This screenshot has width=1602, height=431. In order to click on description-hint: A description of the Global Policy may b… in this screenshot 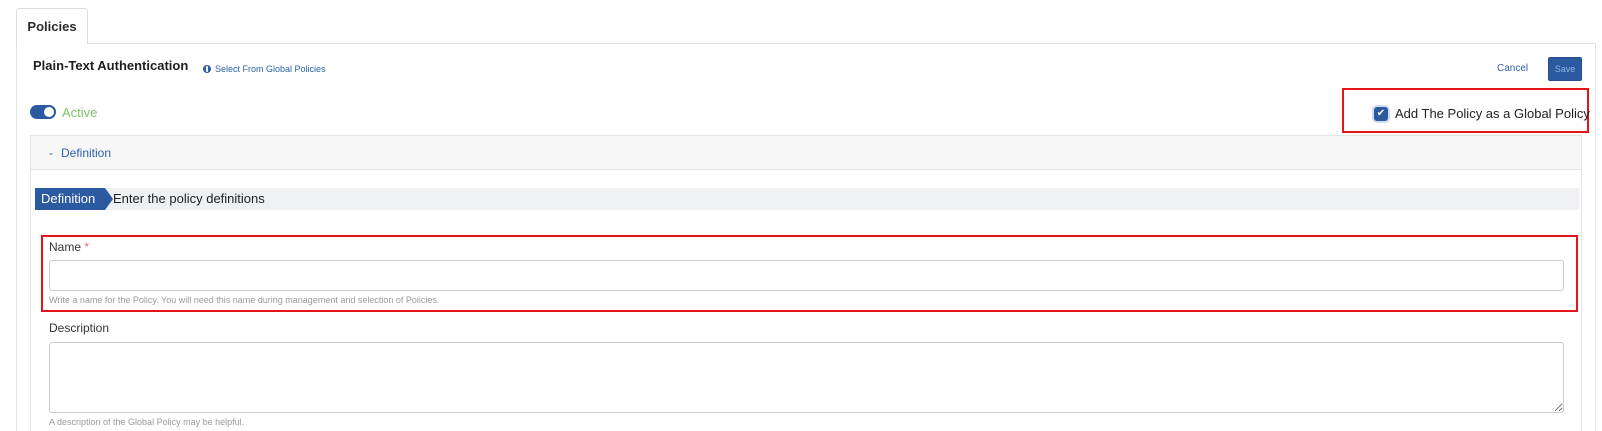, I will do `click(147, 422)`.